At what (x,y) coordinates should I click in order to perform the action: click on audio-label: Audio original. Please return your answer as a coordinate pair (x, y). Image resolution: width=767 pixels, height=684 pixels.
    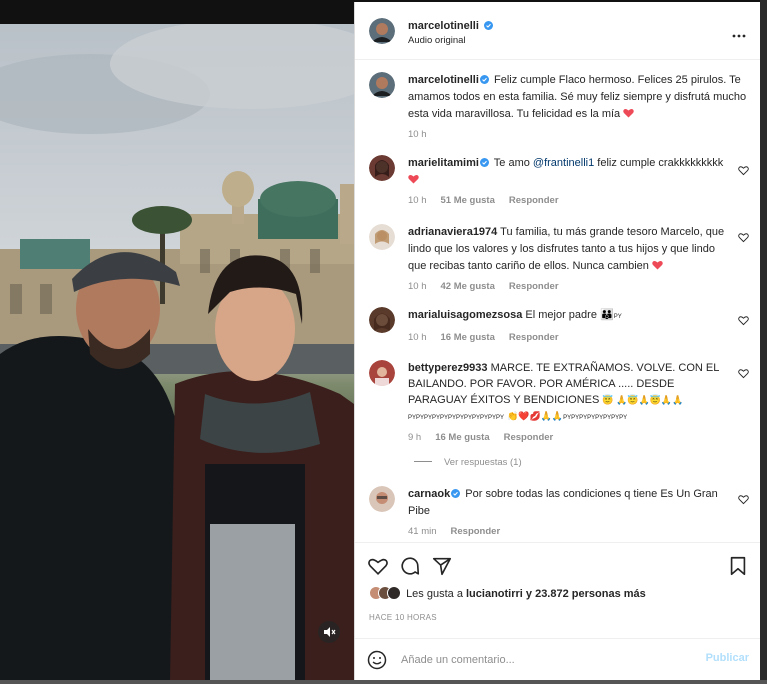
    Looking at the image, I should click on (437, 40).